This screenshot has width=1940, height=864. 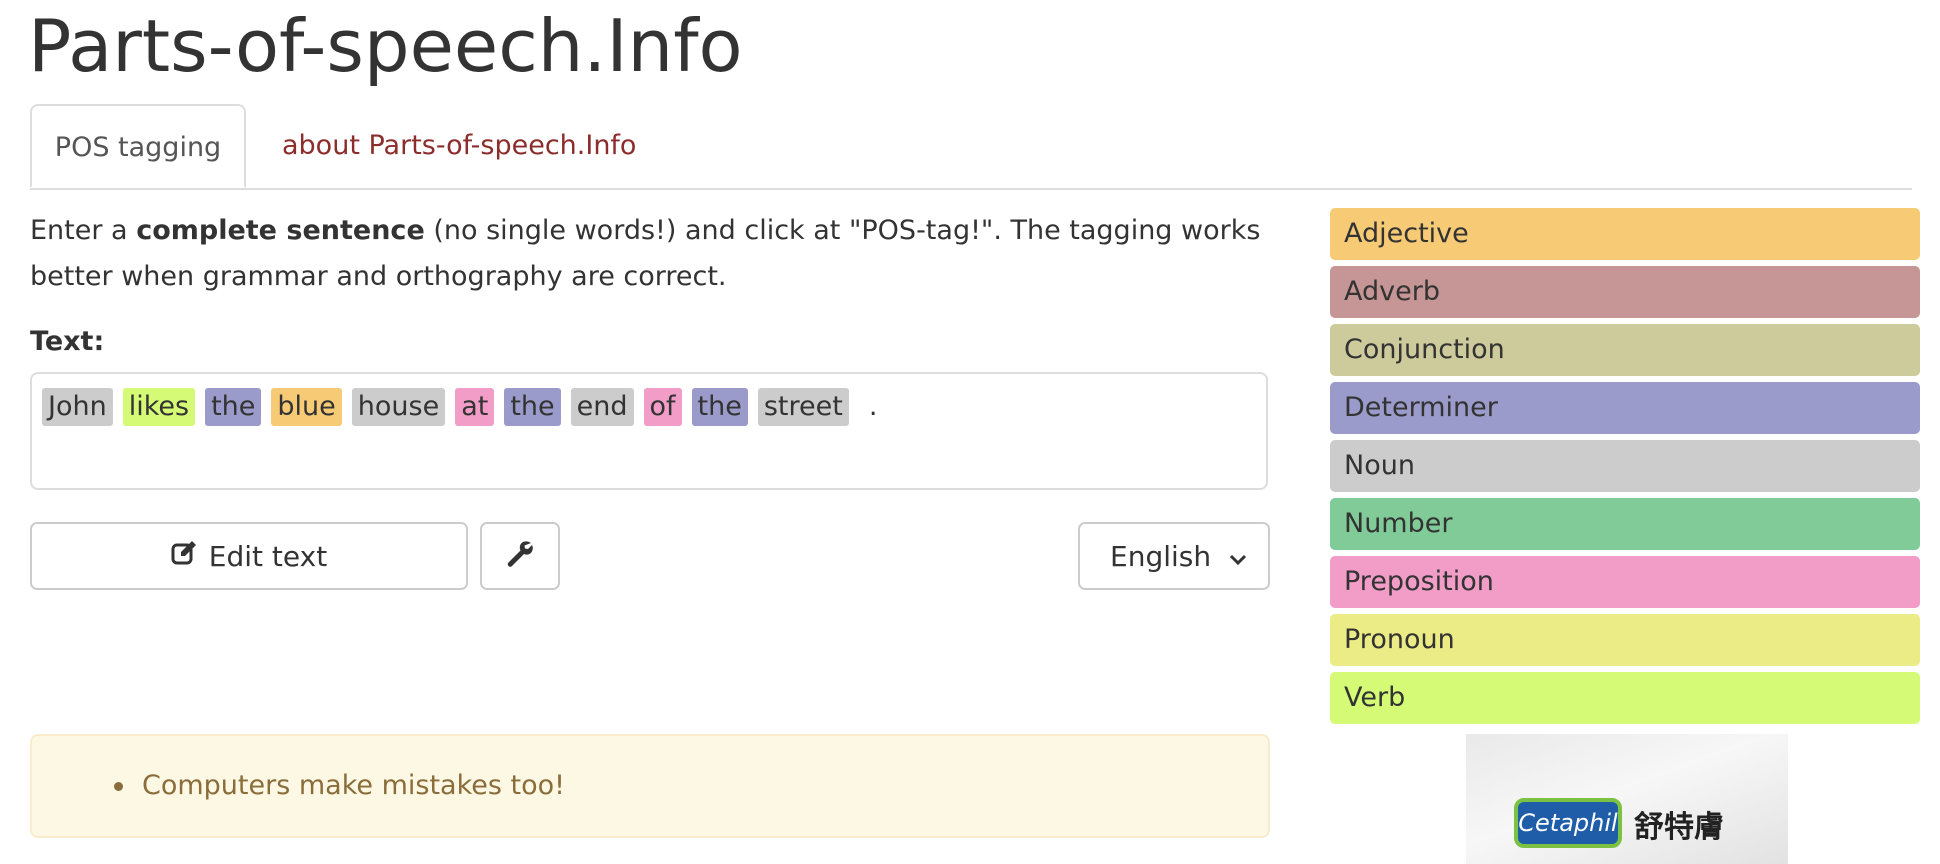 I want to click on legend-conjunction: Conjunction, so click(x=1625, y=350).